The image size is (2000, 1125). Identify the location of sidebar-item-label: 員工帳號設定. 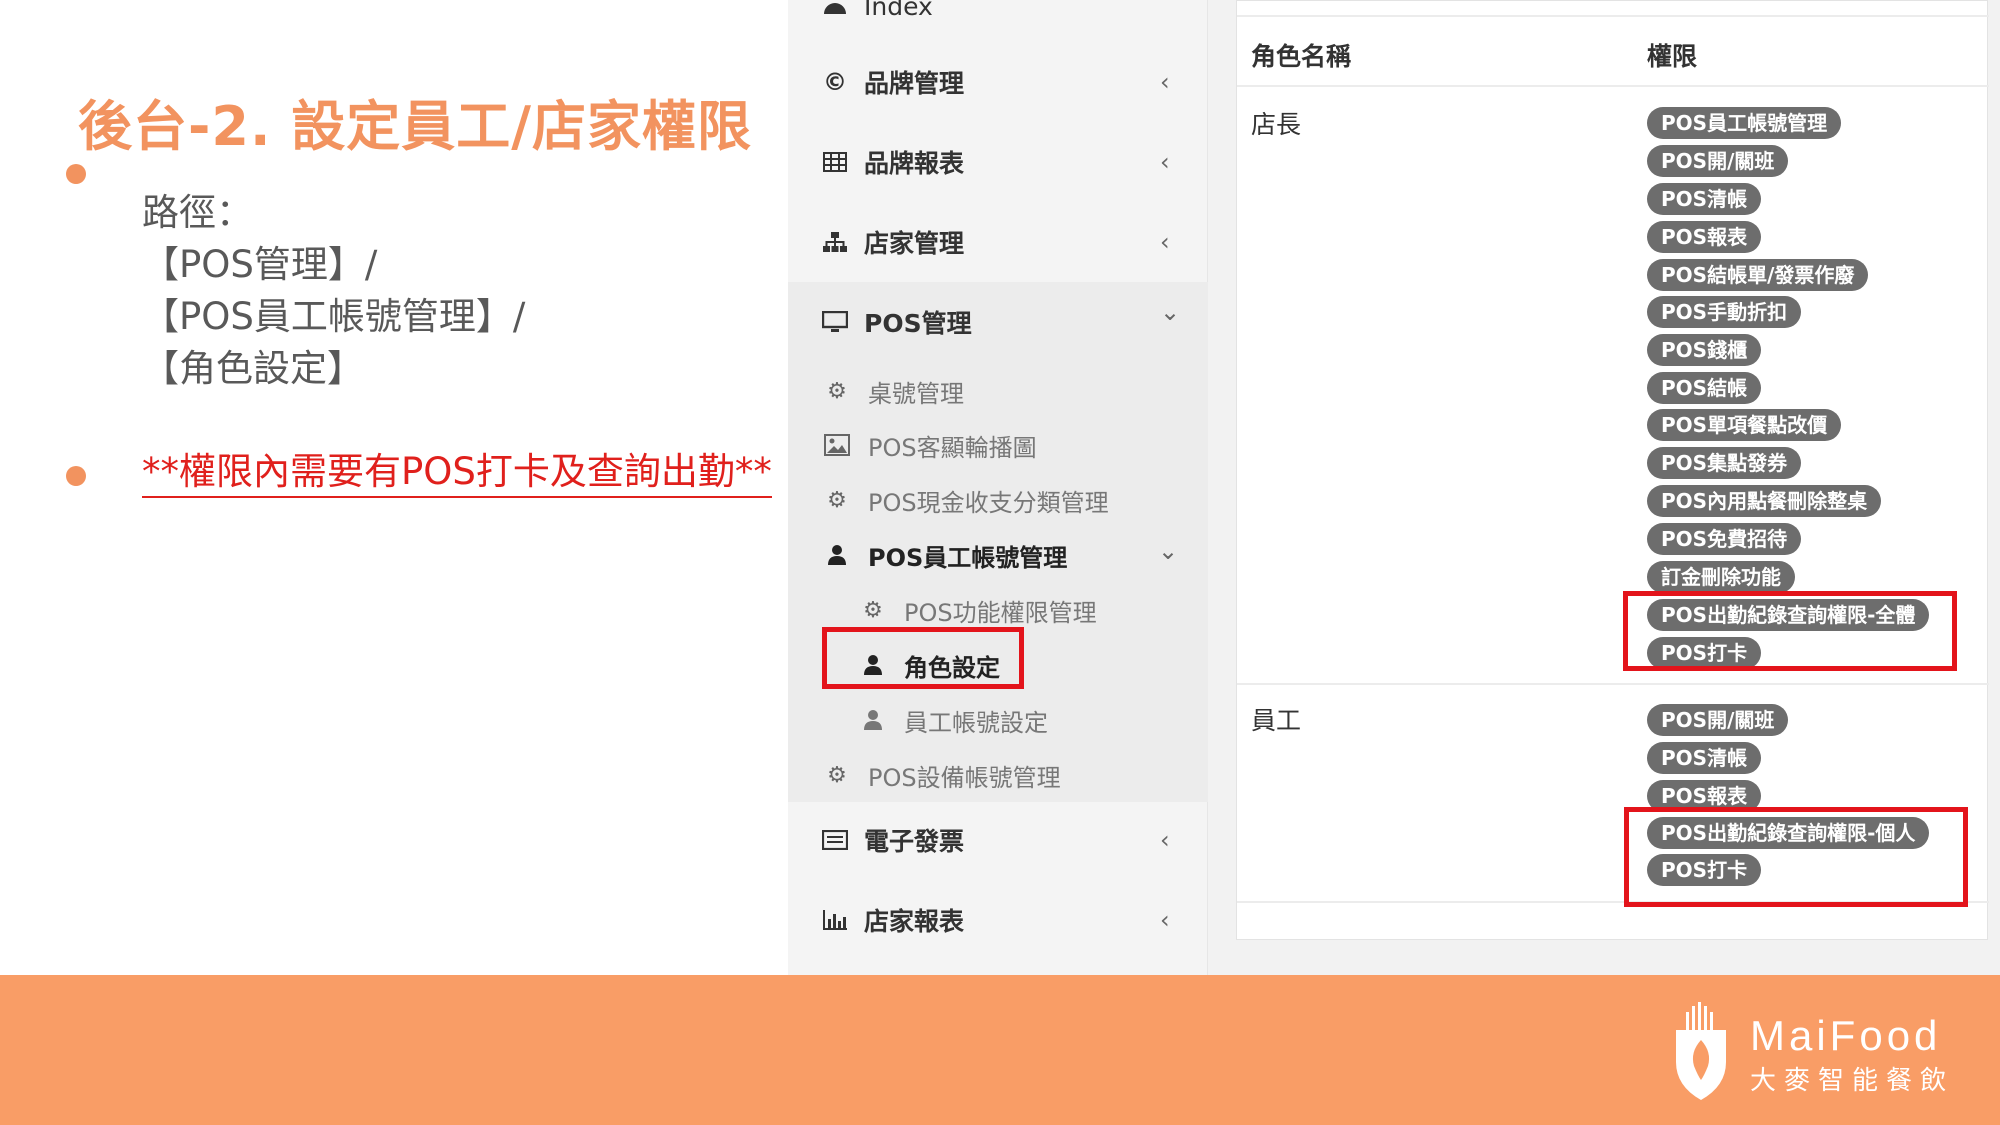
(976, 722).